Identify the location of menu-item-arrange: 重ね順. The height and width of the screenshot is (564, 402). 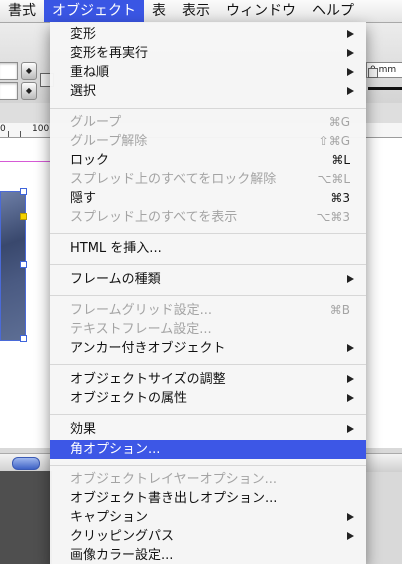
(208, 72).